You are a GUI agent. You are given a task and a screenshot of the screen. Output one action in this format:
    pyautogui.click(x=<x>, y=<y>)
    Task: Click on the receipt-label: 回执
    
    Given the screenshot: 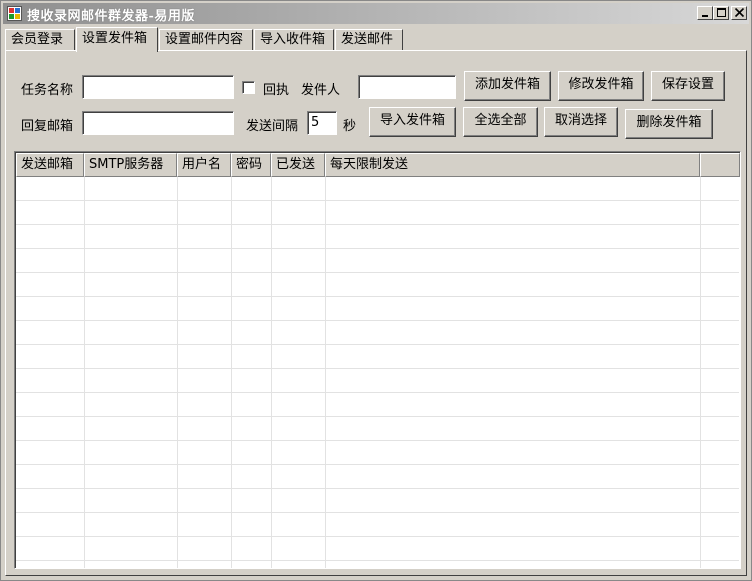 What is the action you would take?
    pyautogui.click(x=276, y=90)
    